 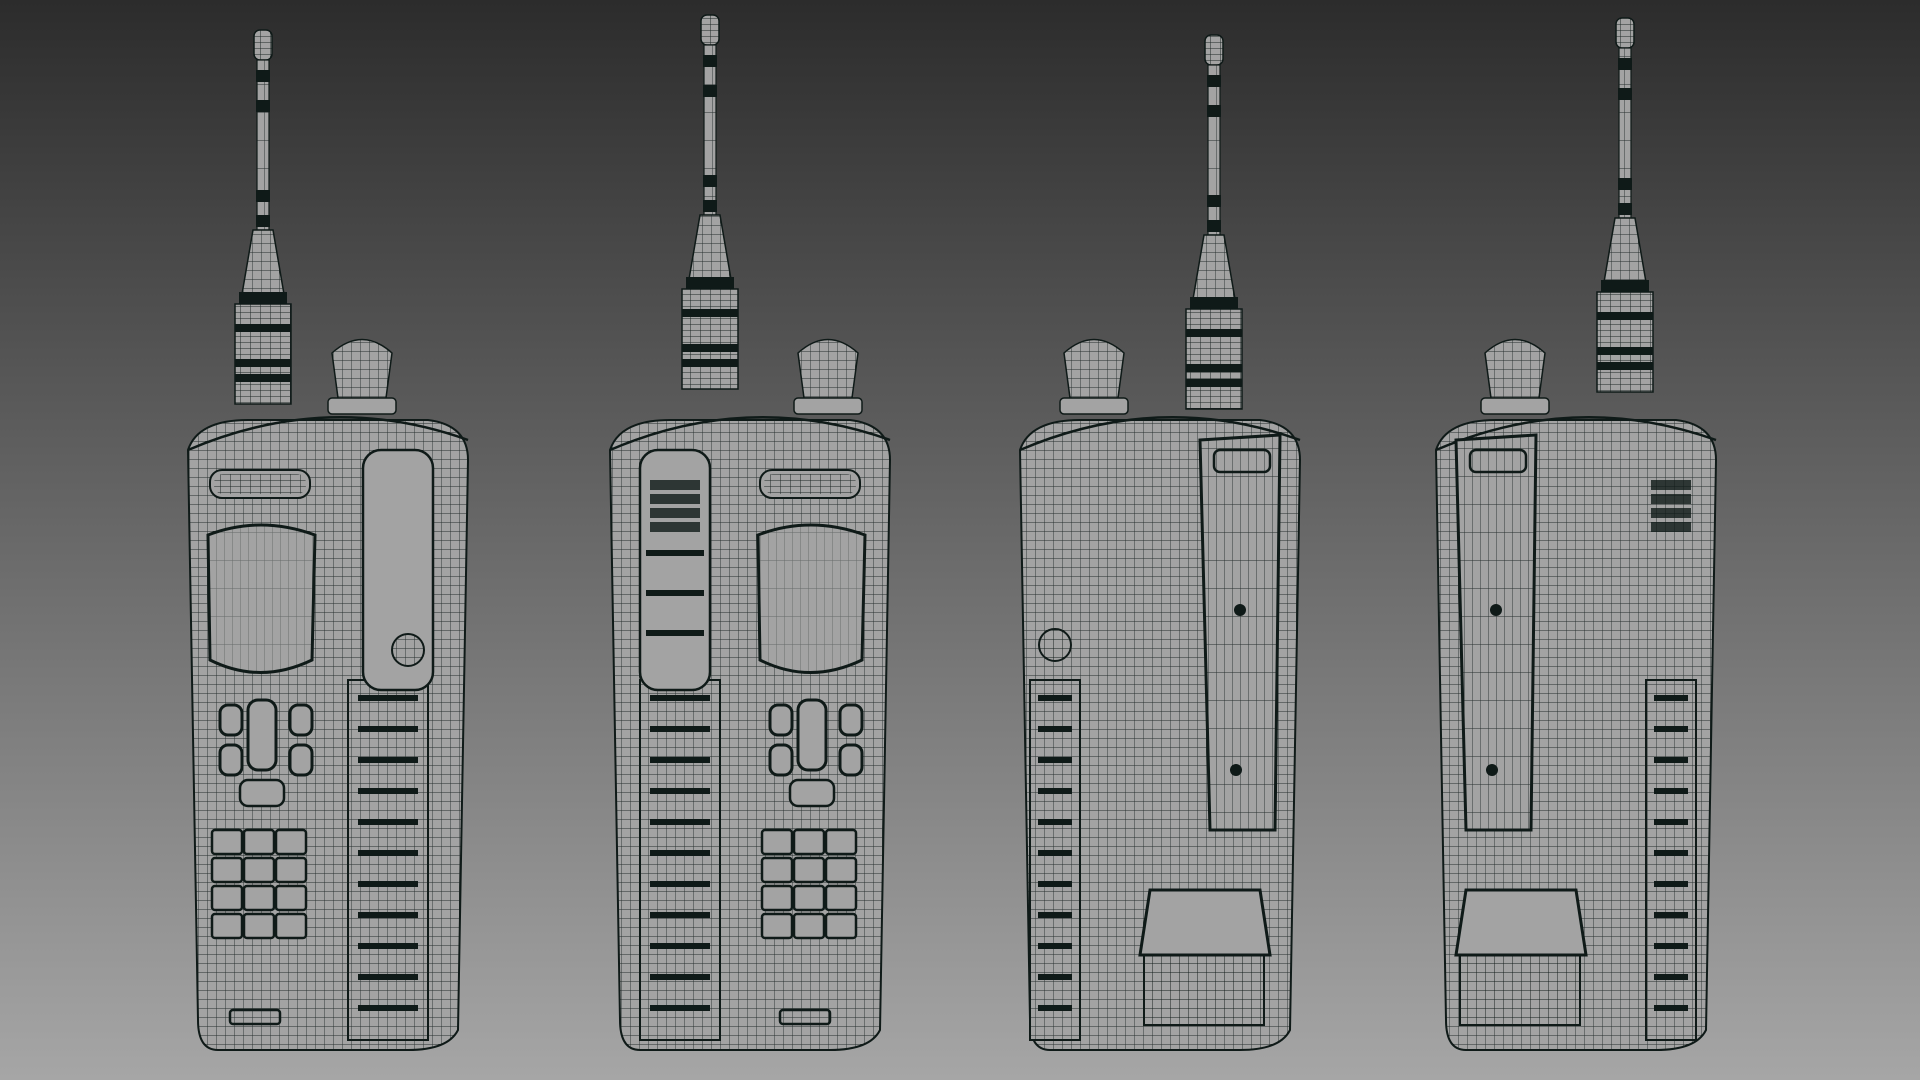 I want to click on side-rail-wire, so click(x=1055, y=860).